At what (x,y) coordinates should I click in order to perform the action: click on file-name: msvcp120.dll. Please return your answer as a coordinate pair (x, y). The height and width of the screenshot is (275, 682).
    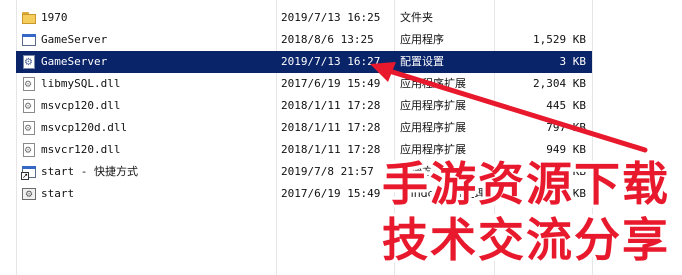
    Looking at the image, I should click on (81, 105).